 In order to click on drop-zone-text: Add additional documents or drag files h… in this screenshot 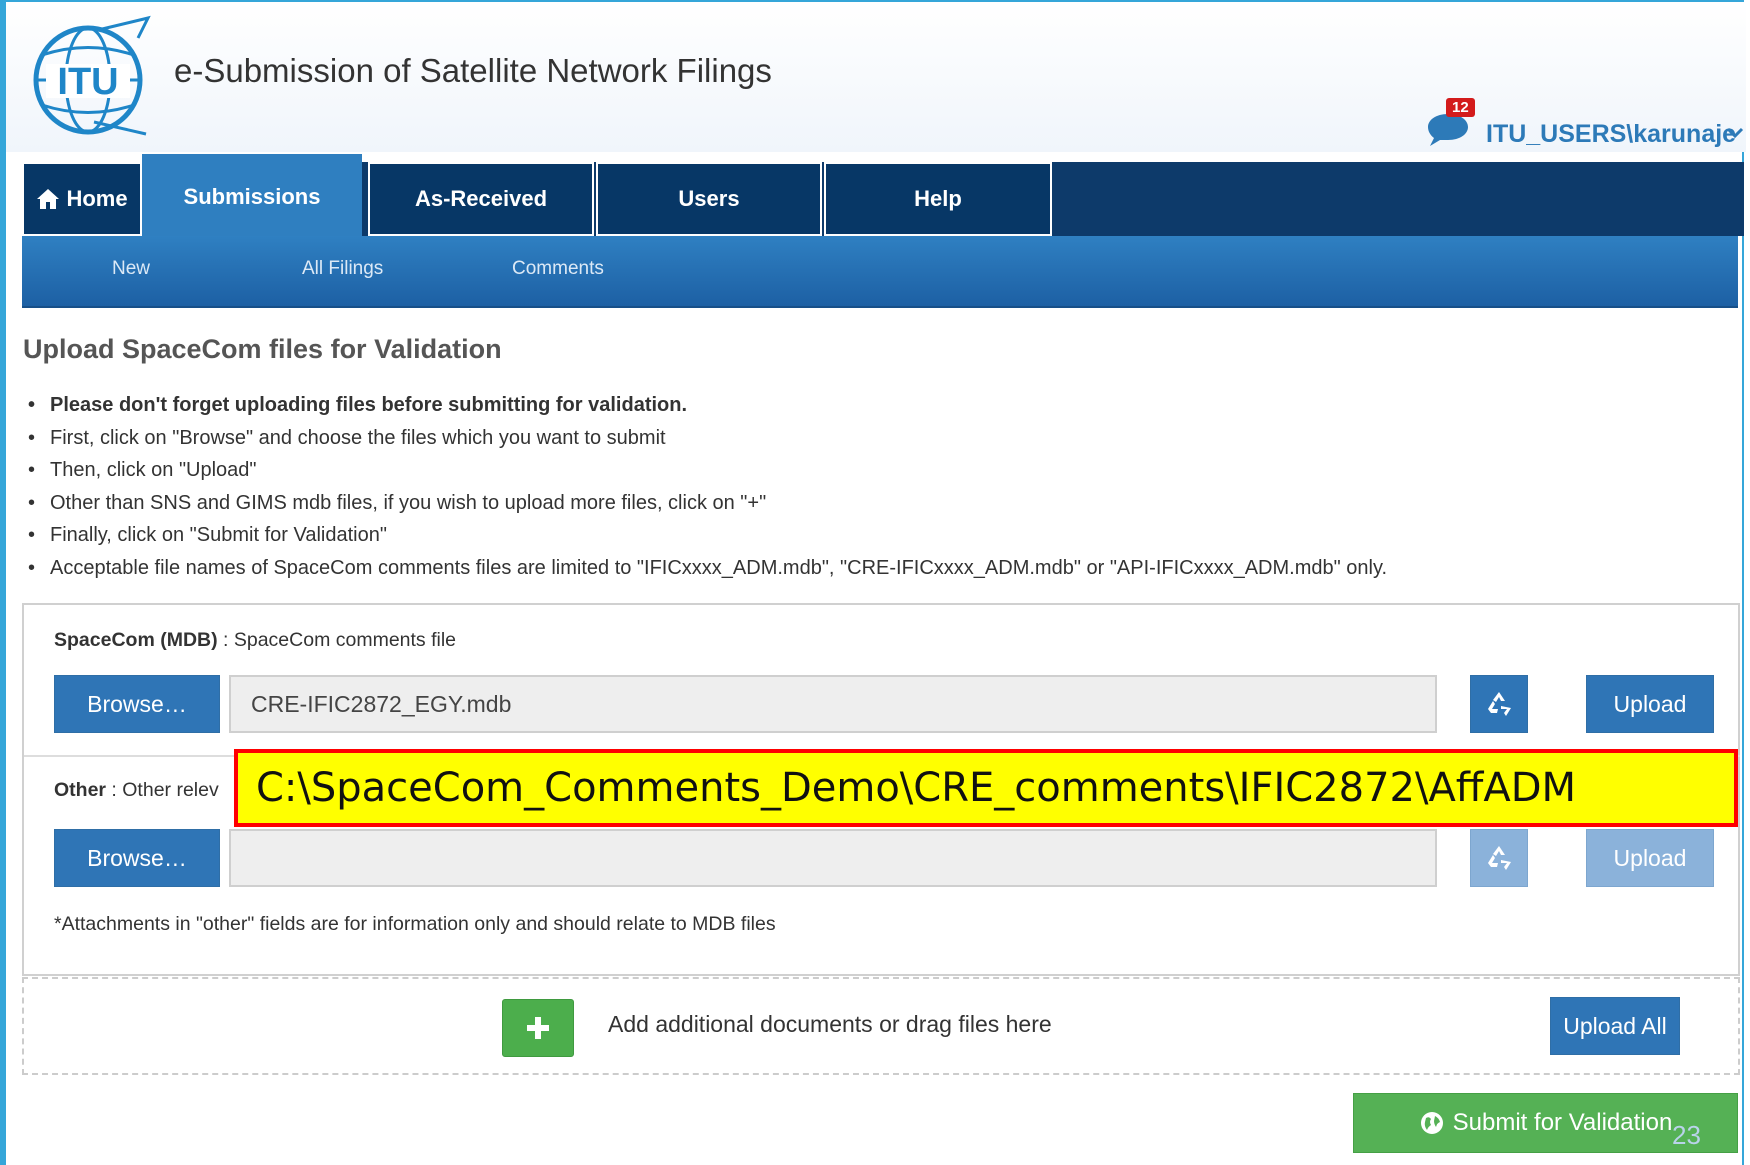, I will do `click(830, 1024)`.